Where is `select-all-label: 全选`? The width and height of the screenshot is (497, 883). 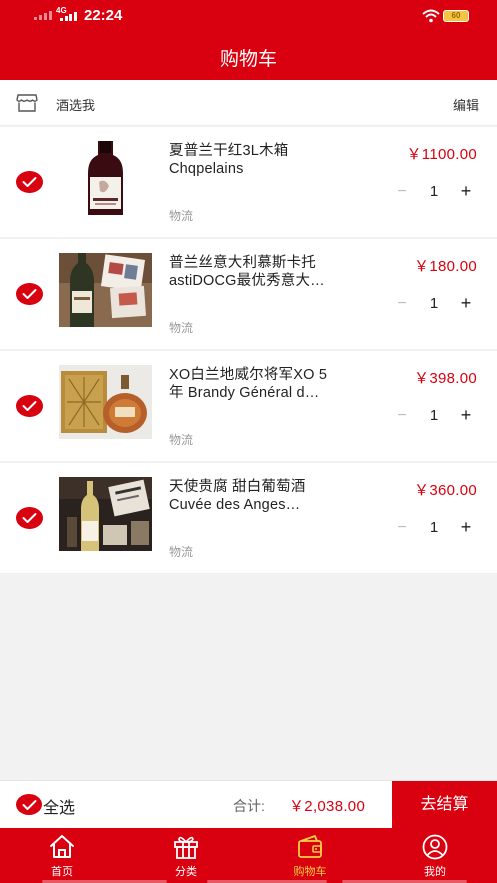
select-all-label: 全选 is located at coordinates (59, 806).